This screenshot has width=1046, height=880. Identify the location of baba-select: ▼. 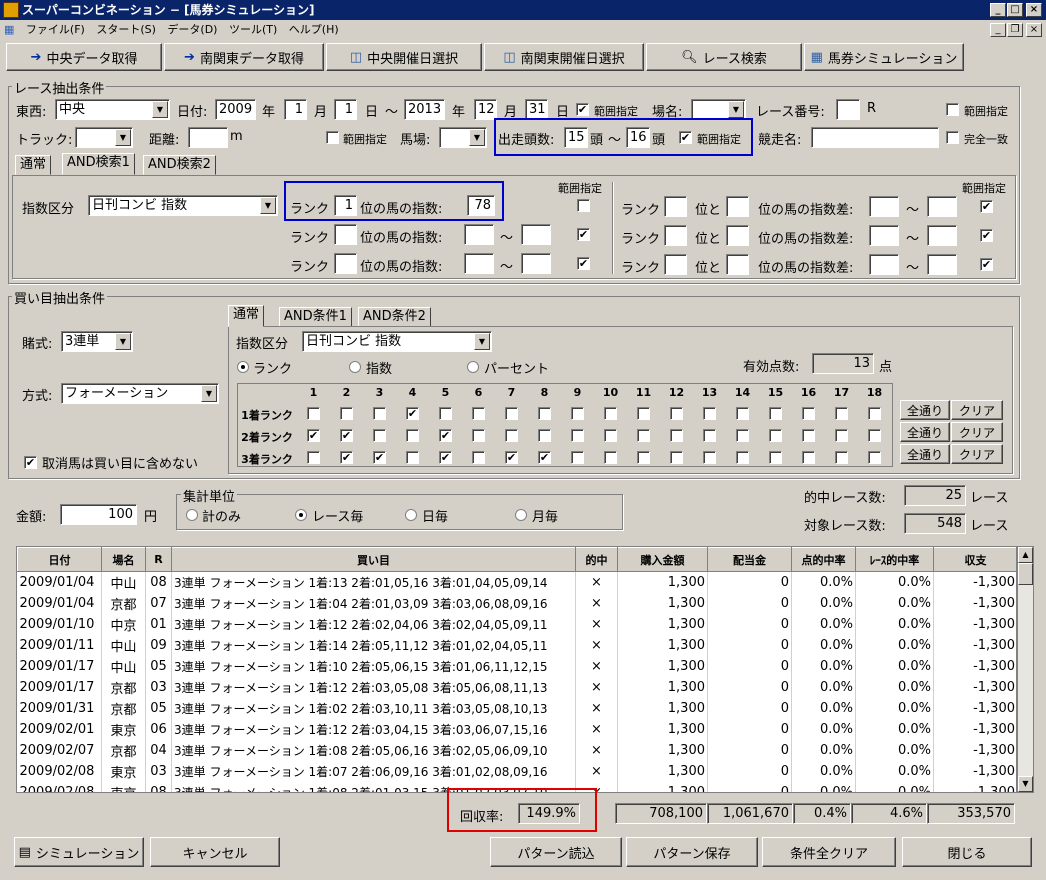
(463, 137).